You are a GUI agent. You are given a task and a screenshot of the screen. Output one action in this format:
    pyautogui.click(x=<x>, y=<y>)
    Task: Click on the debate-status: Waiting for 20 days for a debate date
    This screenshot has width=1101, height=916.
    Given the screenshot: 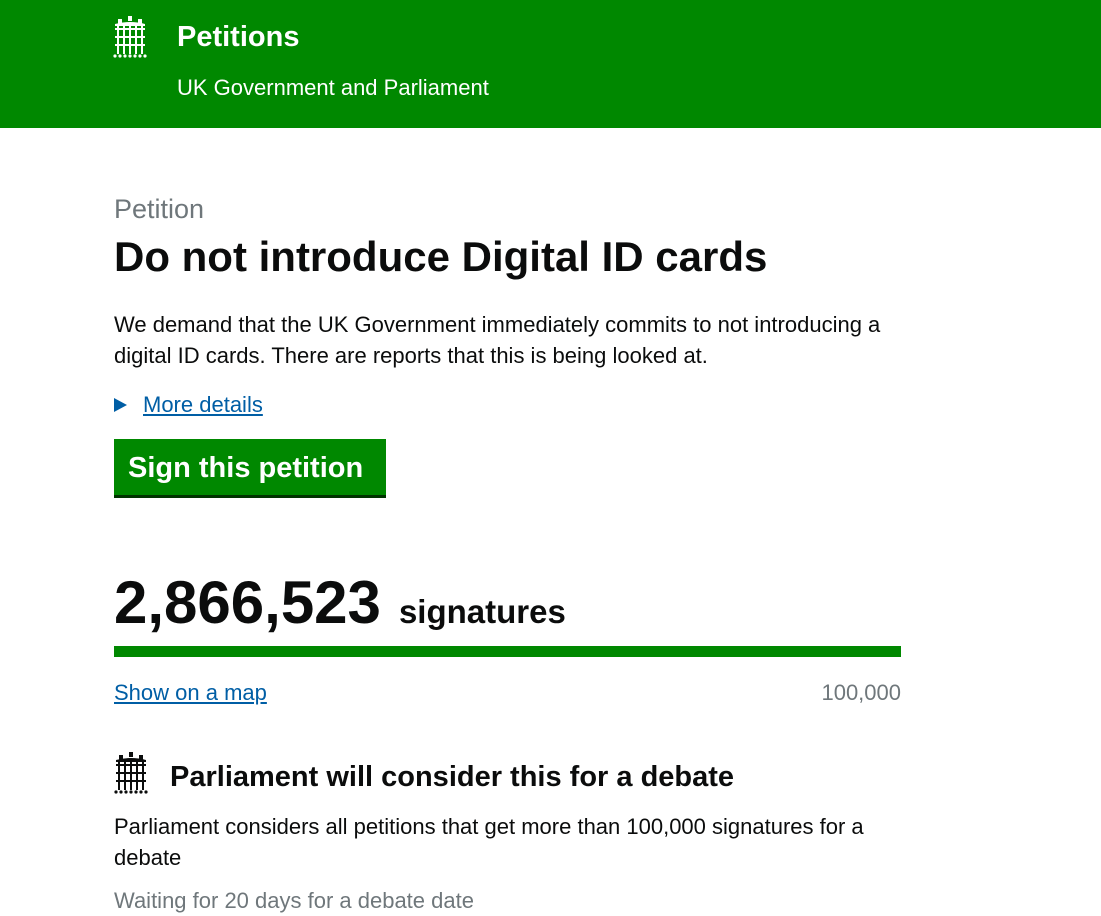 What is the action you would take?
    pyautogui.click(x=294, y=900)
    